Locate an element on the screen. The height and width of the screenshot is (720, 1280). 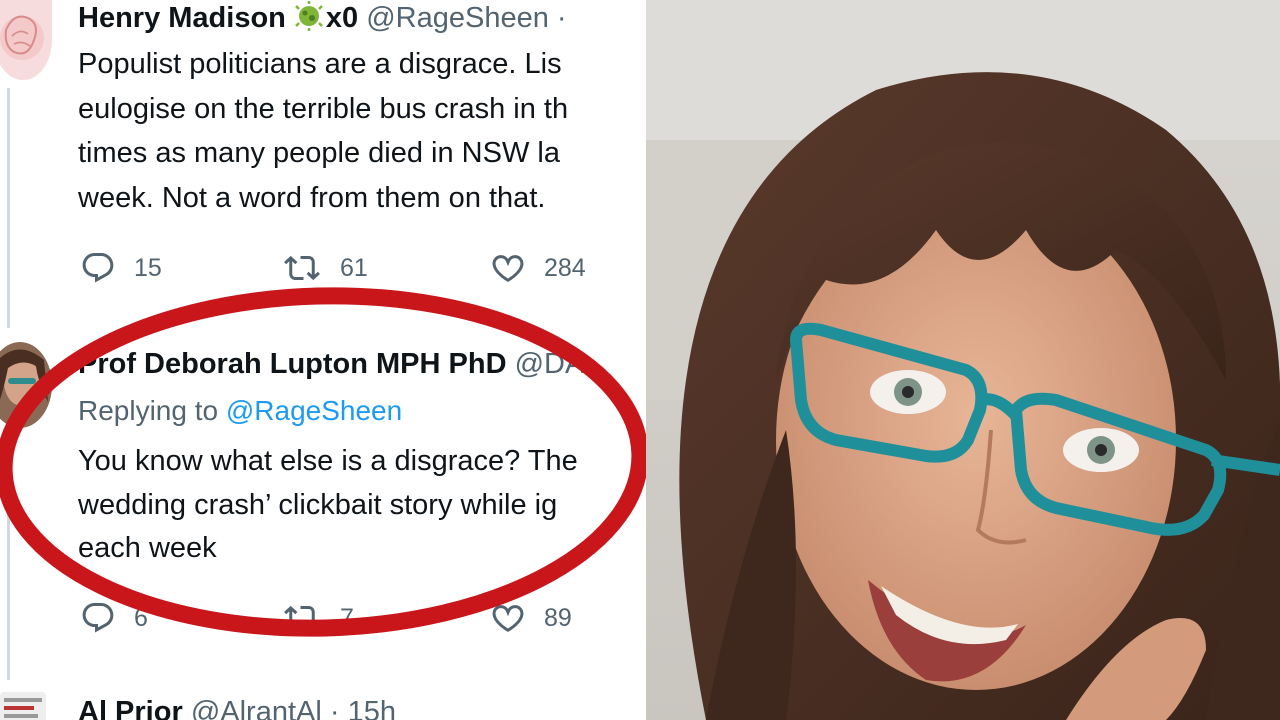
tweet-header: Al Prior @AlrantAl · 15h is located at coordinates (237, 707).